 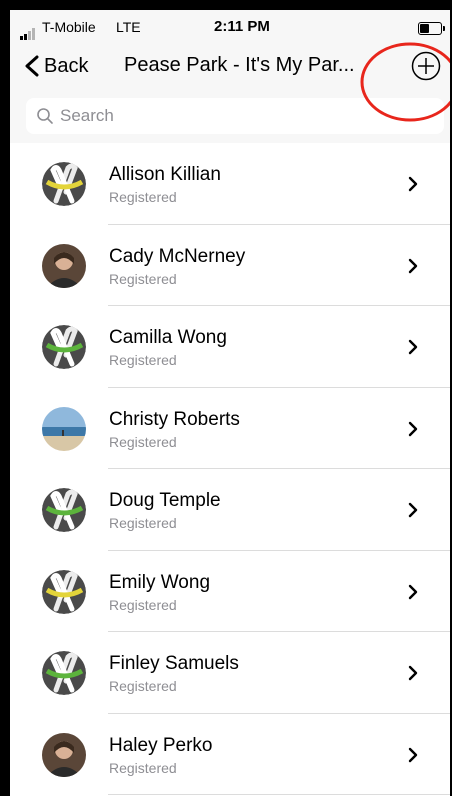 I want to click on back-label: Back, so click(x=66, y=65).